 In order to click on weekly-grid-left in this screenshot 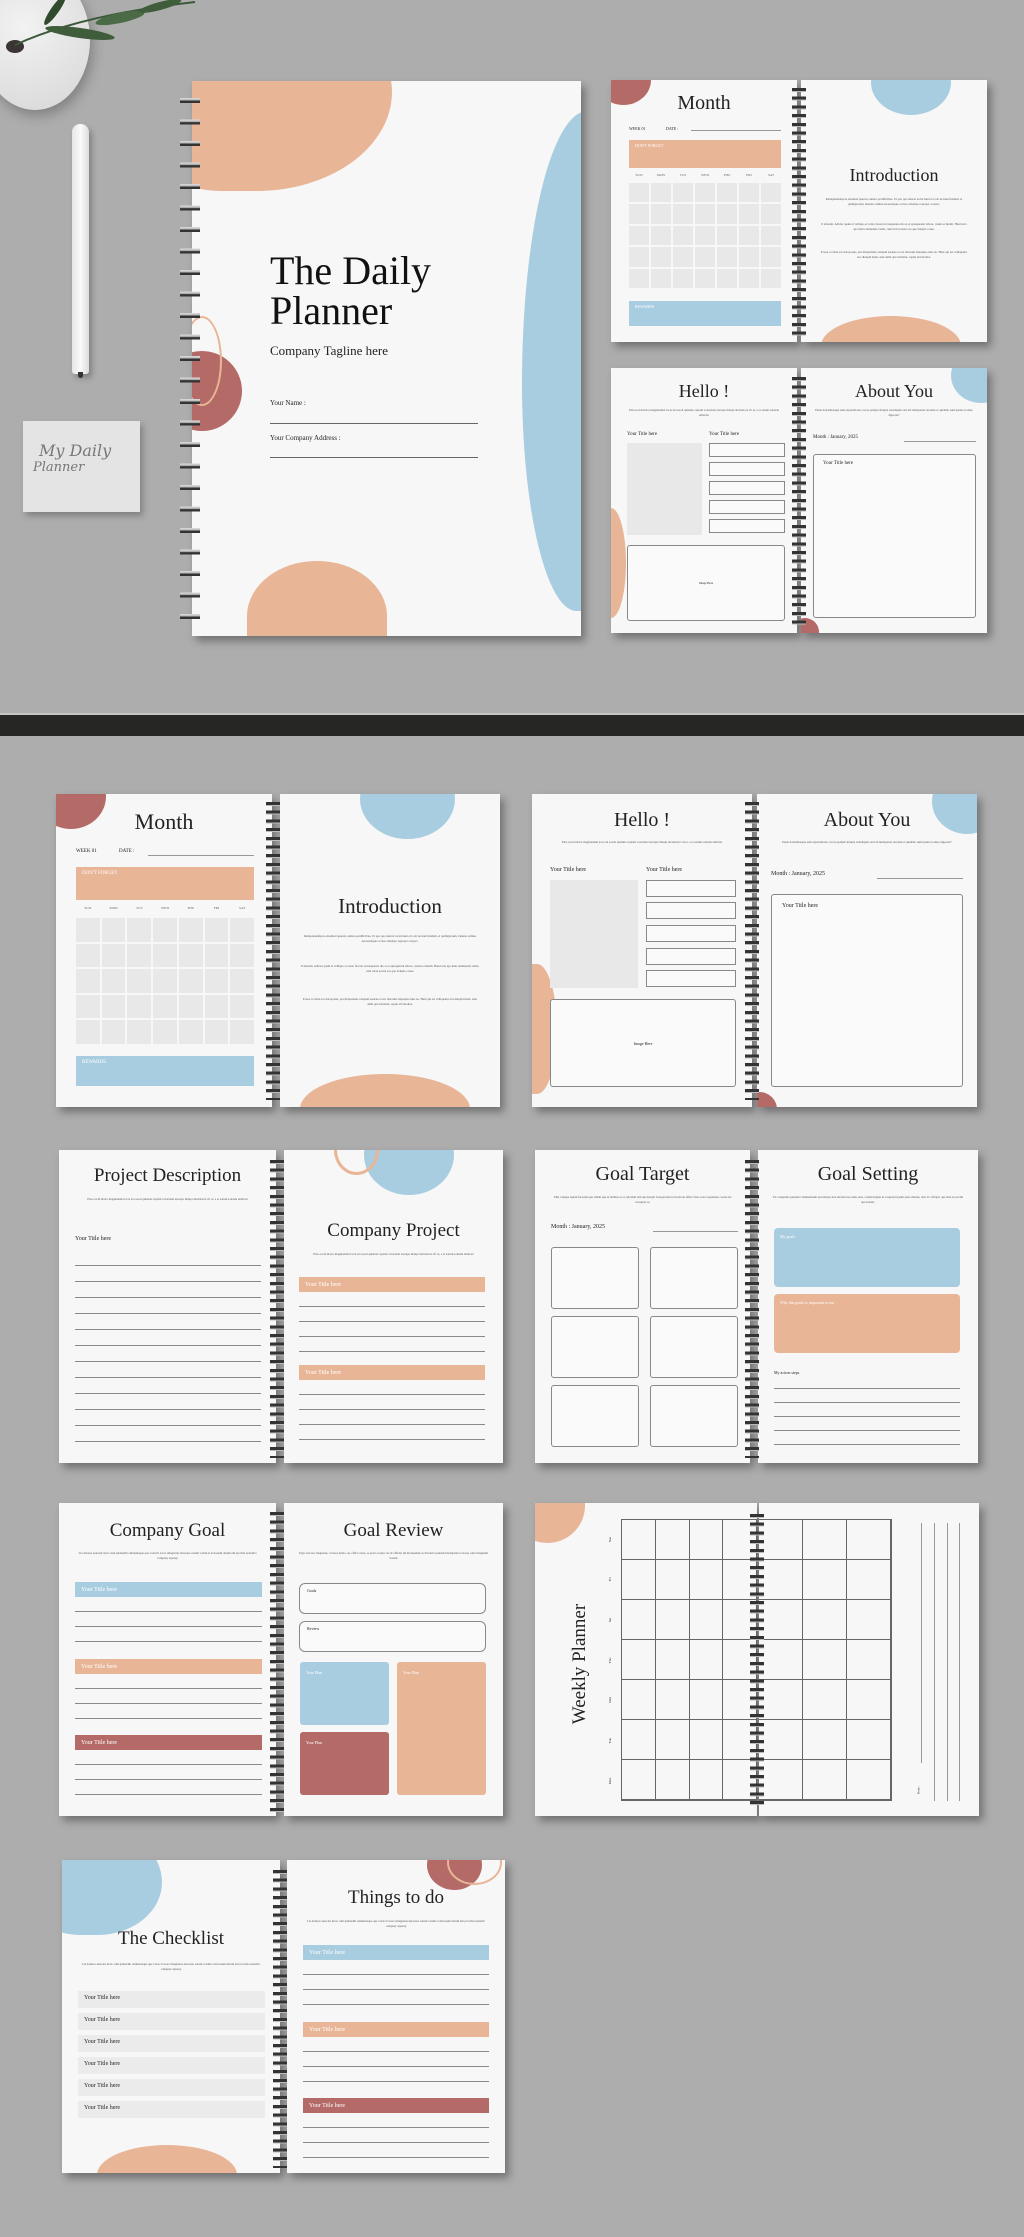, I will do `click(689, 1660)`.